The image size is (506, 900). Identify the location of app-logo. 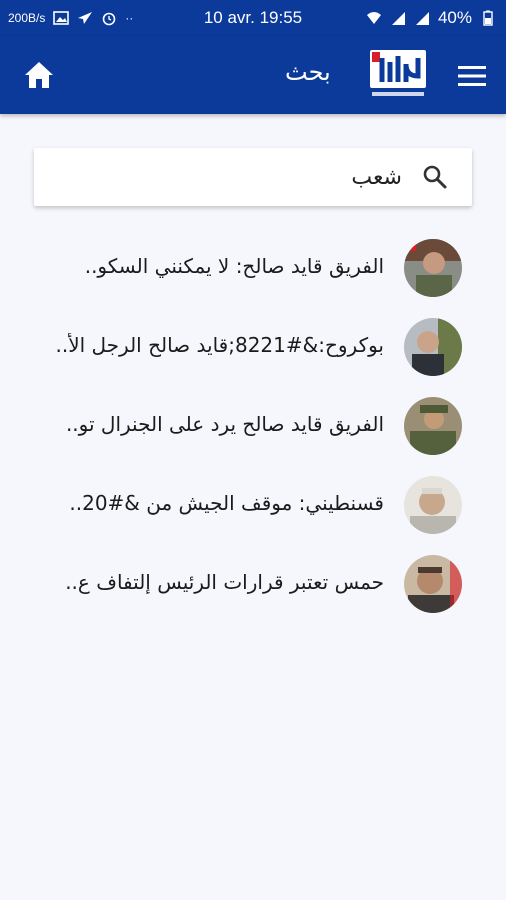
(398, 75).